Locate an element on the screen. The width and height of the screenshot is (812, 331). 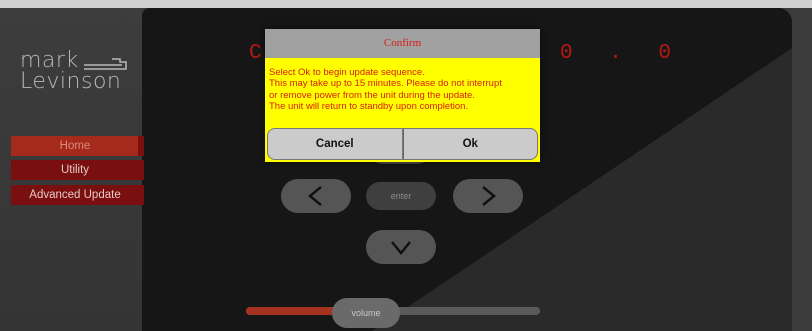
brand-line2: Levinson is located at coordinates (71, 81).